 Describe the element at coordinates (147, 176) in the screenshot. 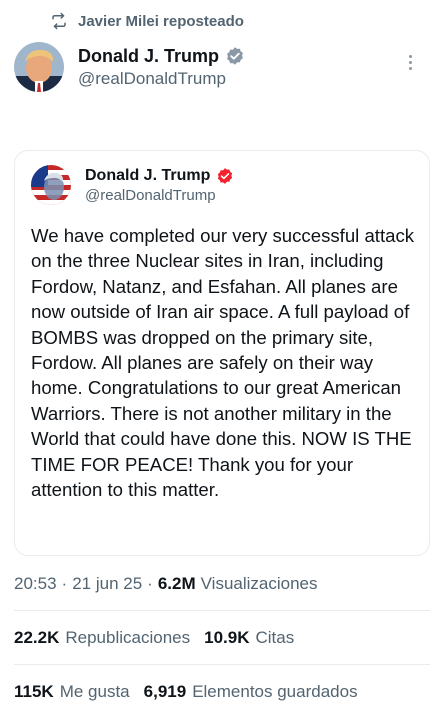

I see `quoted-author-name: Donald J. Trump` at that location.